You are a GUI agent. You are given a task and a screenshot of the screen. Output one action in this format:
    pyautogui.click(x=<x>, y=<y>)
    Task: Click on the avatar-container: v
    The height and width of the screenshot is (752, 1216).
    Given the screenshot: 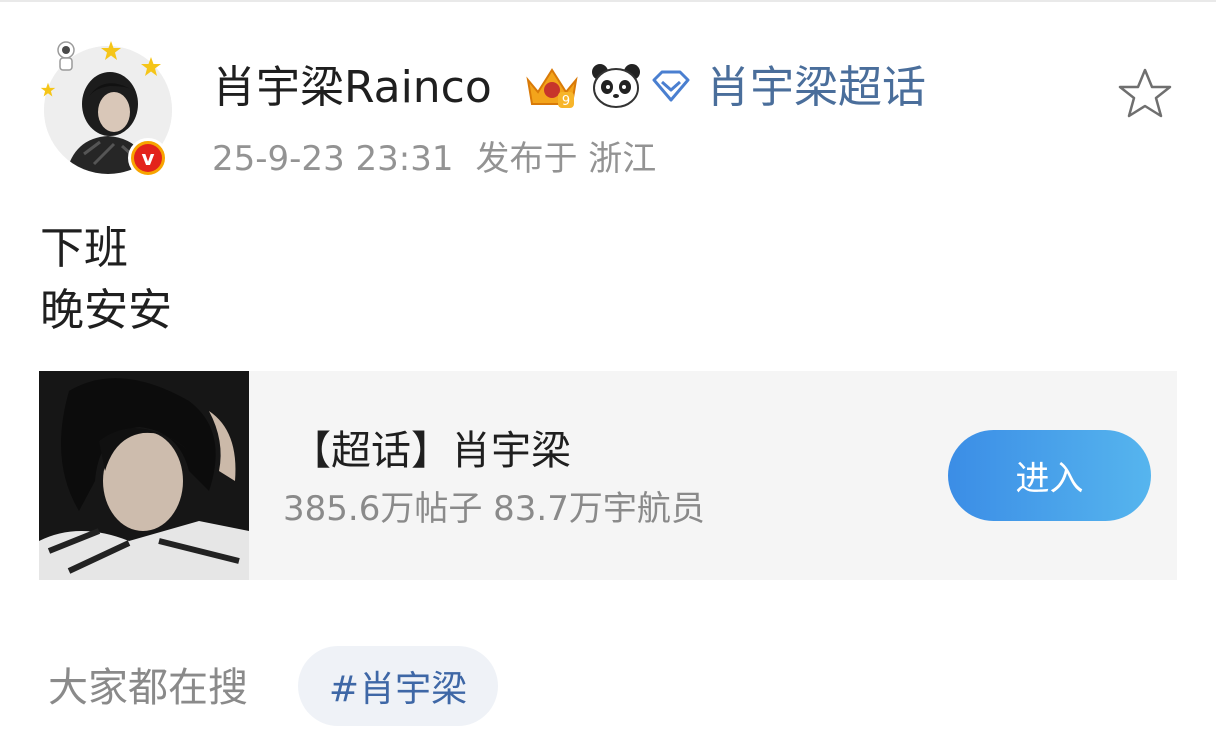 What is the action you would take?
    pyautogui.click(x=106, y=107)
    